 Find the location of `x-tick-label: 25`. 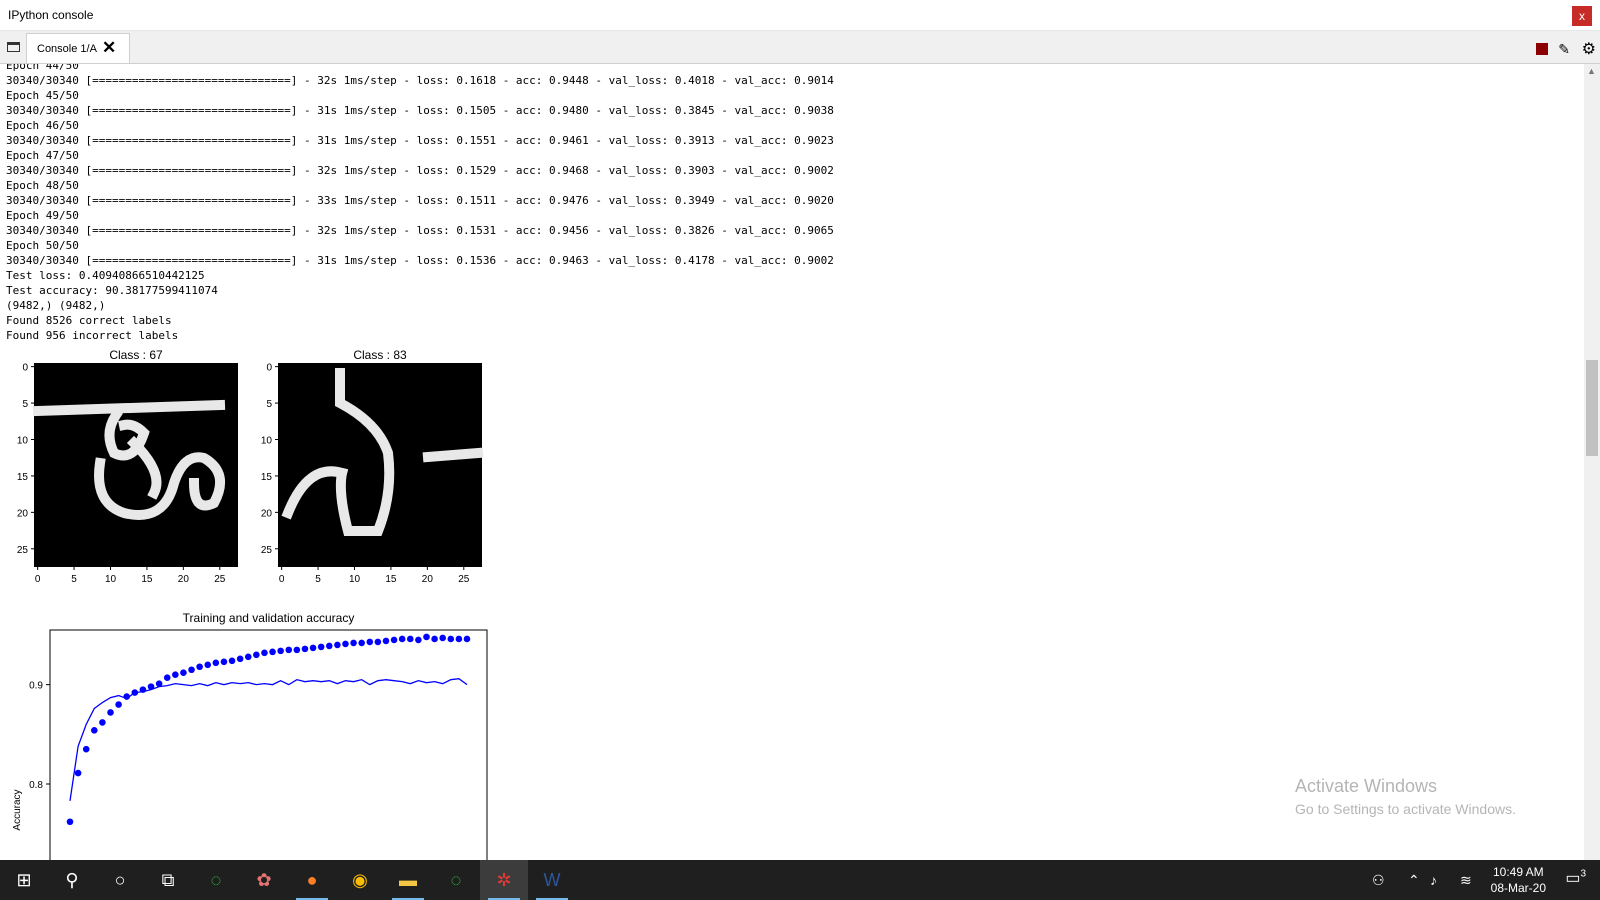

x-tick-label: 25 is located at coordinates (220, 579).